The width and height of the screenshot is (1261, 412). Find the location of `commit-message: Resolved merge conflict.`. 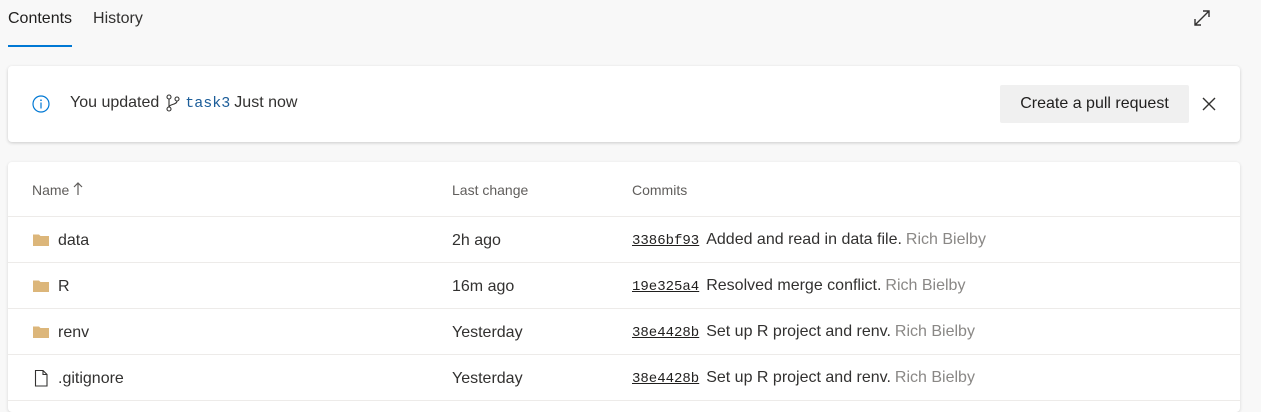

commit-message: Resolved merge conflict. is located at coordinates (794, 285).